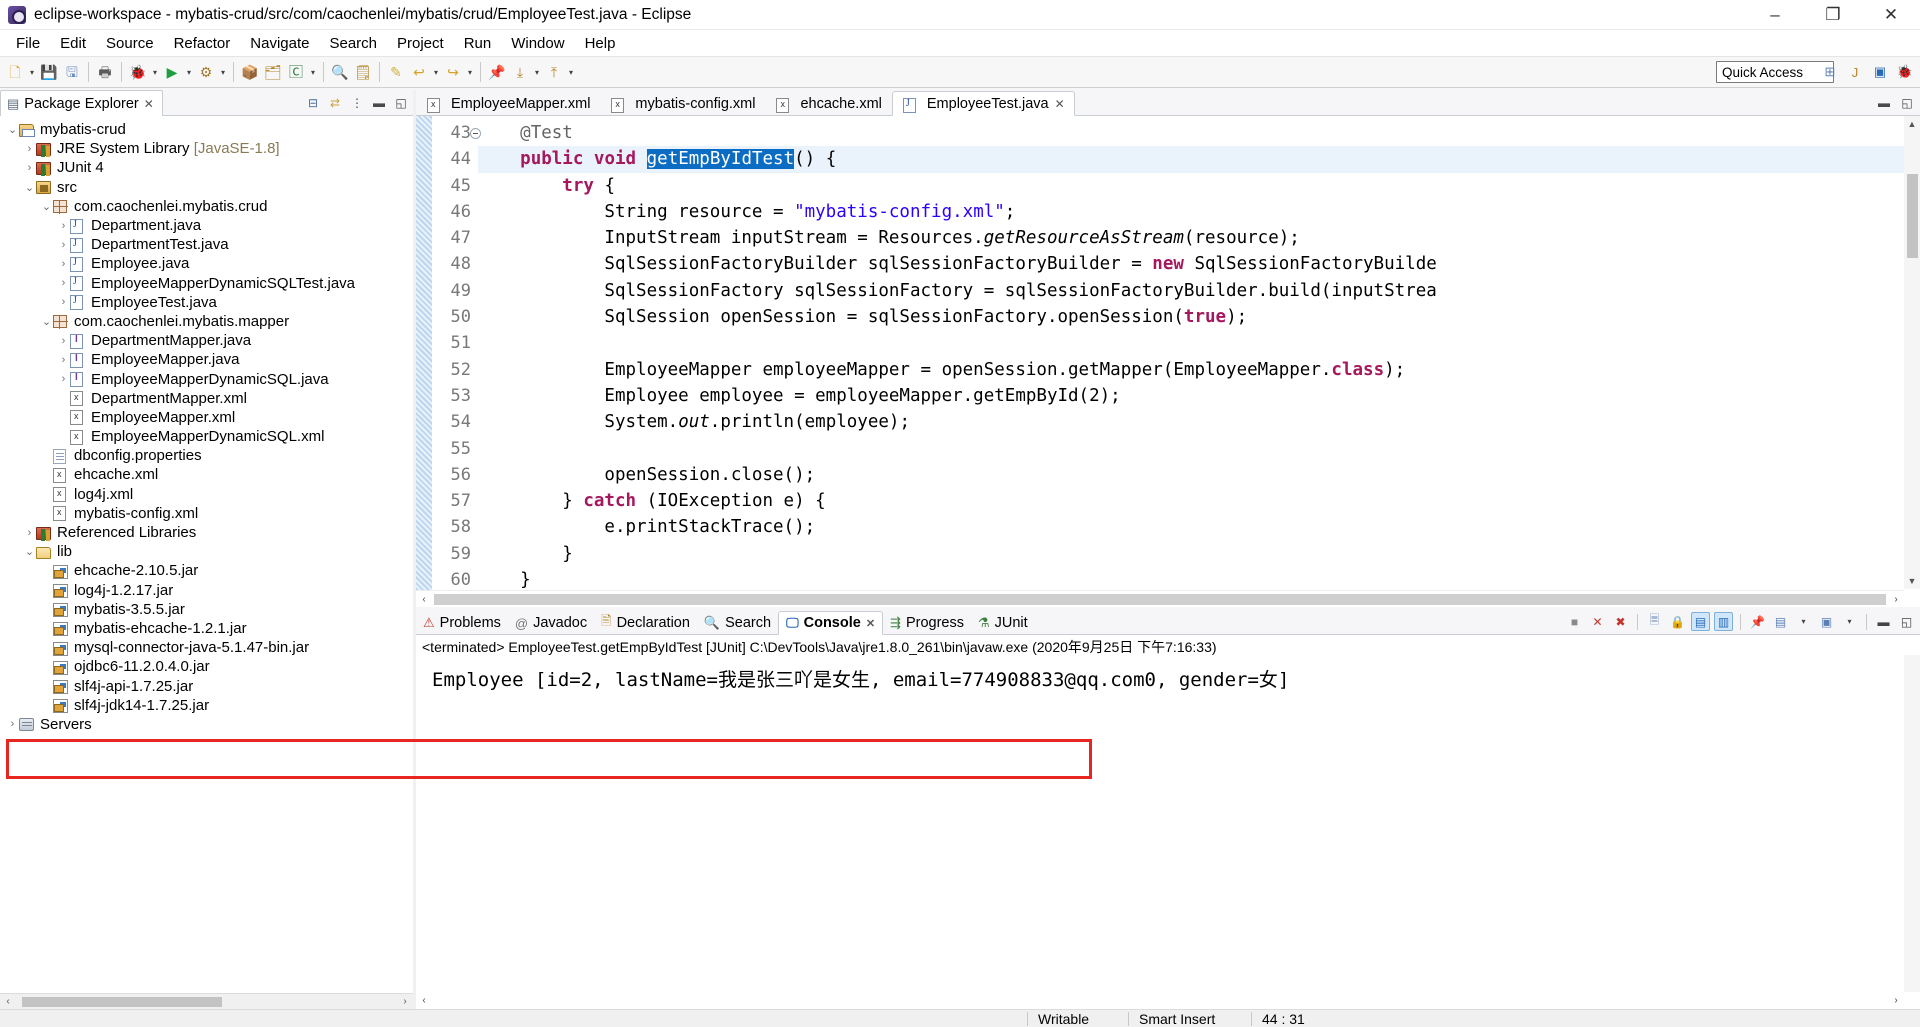 Image resolution: width=1920 pixels, height=1027 pixels. Describe the element at coordinates (1891, 15) in the screenshot. I see `close-button: ✕` at that location.